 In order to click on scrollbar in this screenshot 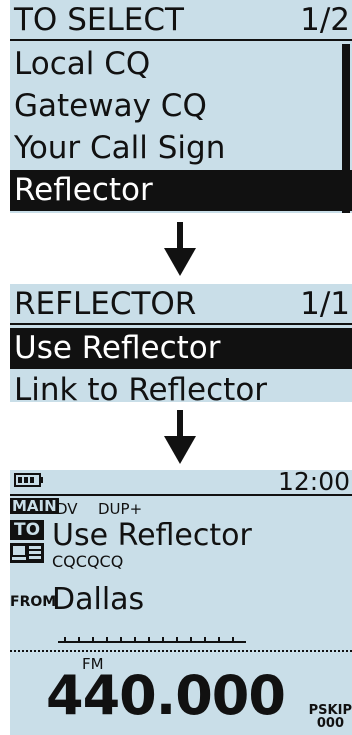, I will do `click(346, 128)`.